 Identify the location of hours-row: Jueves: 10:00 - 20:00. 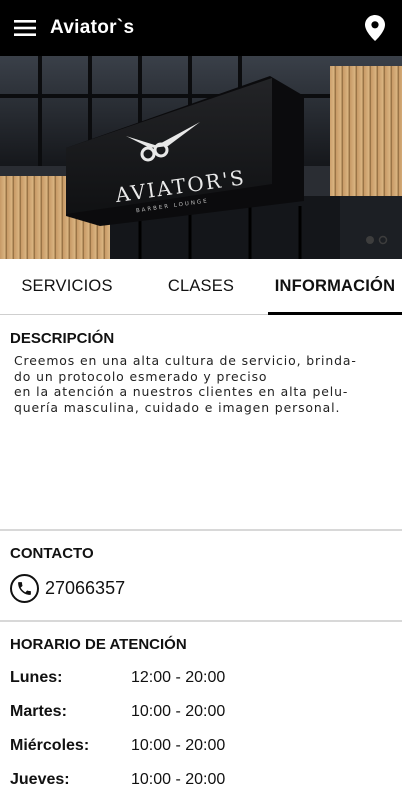
(117, 780).